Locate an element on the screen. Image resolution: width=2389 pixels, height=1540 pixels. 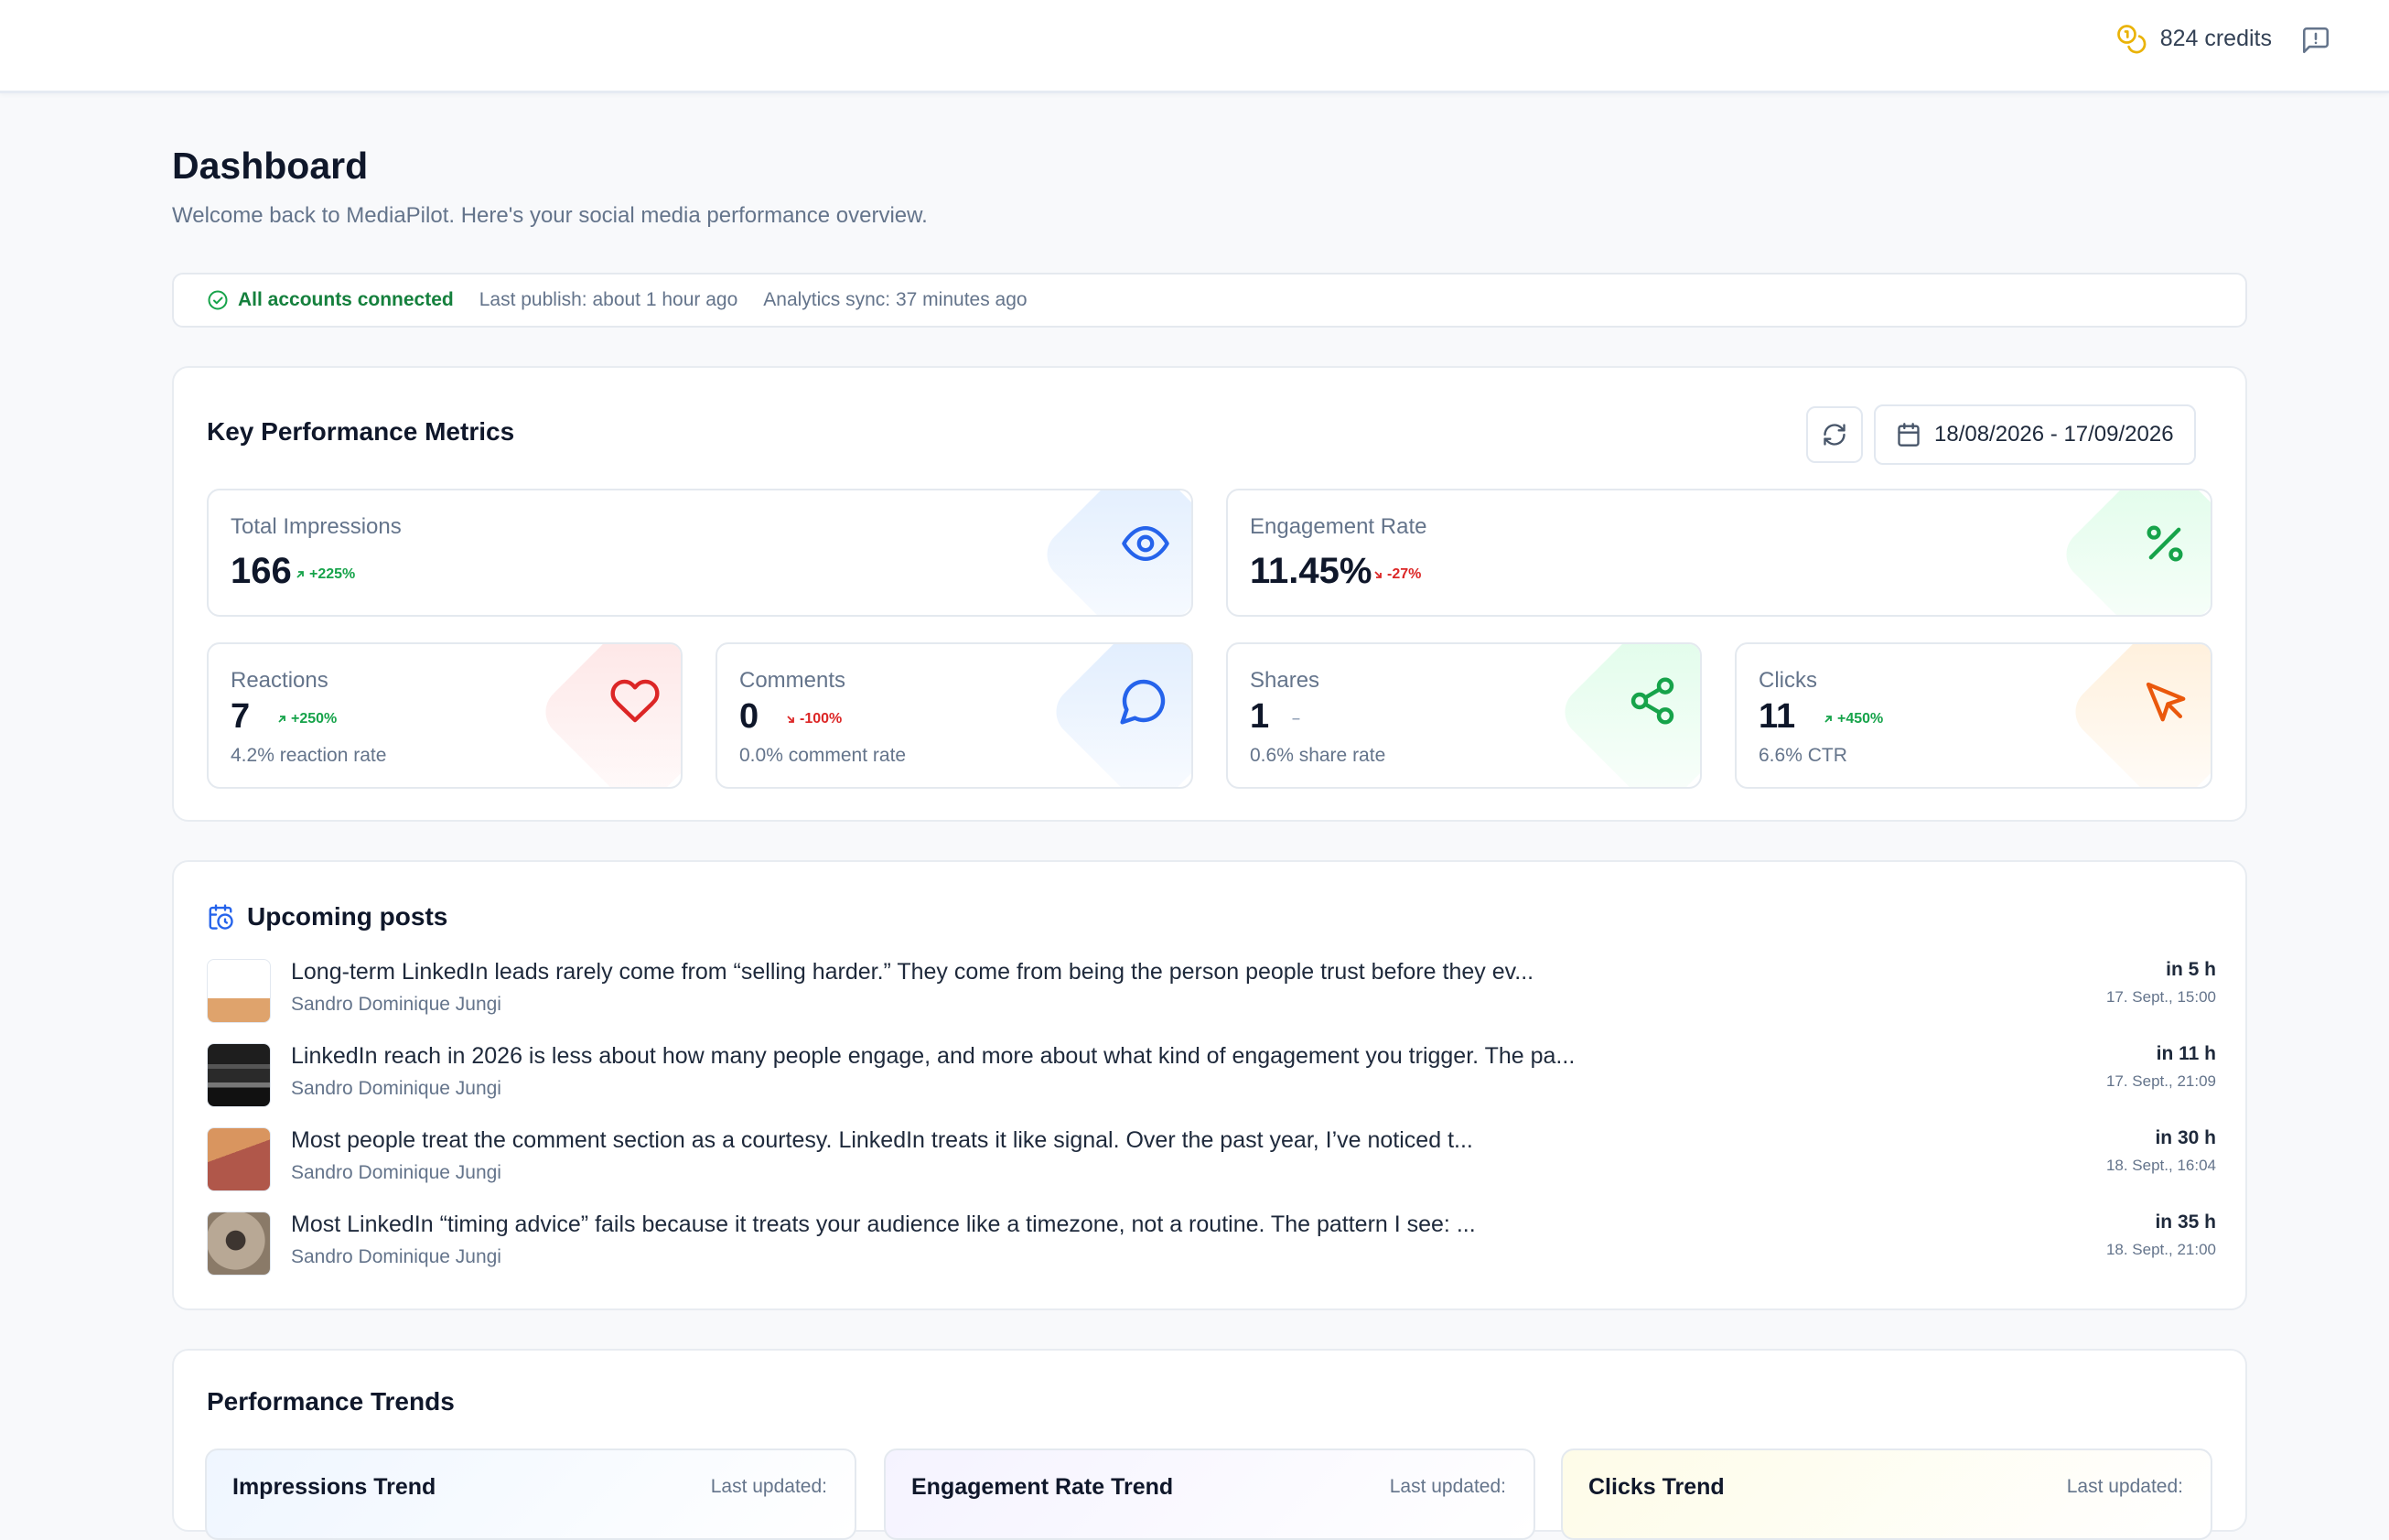
connection-status: All accounts connected is located at coordinates (330, 300).